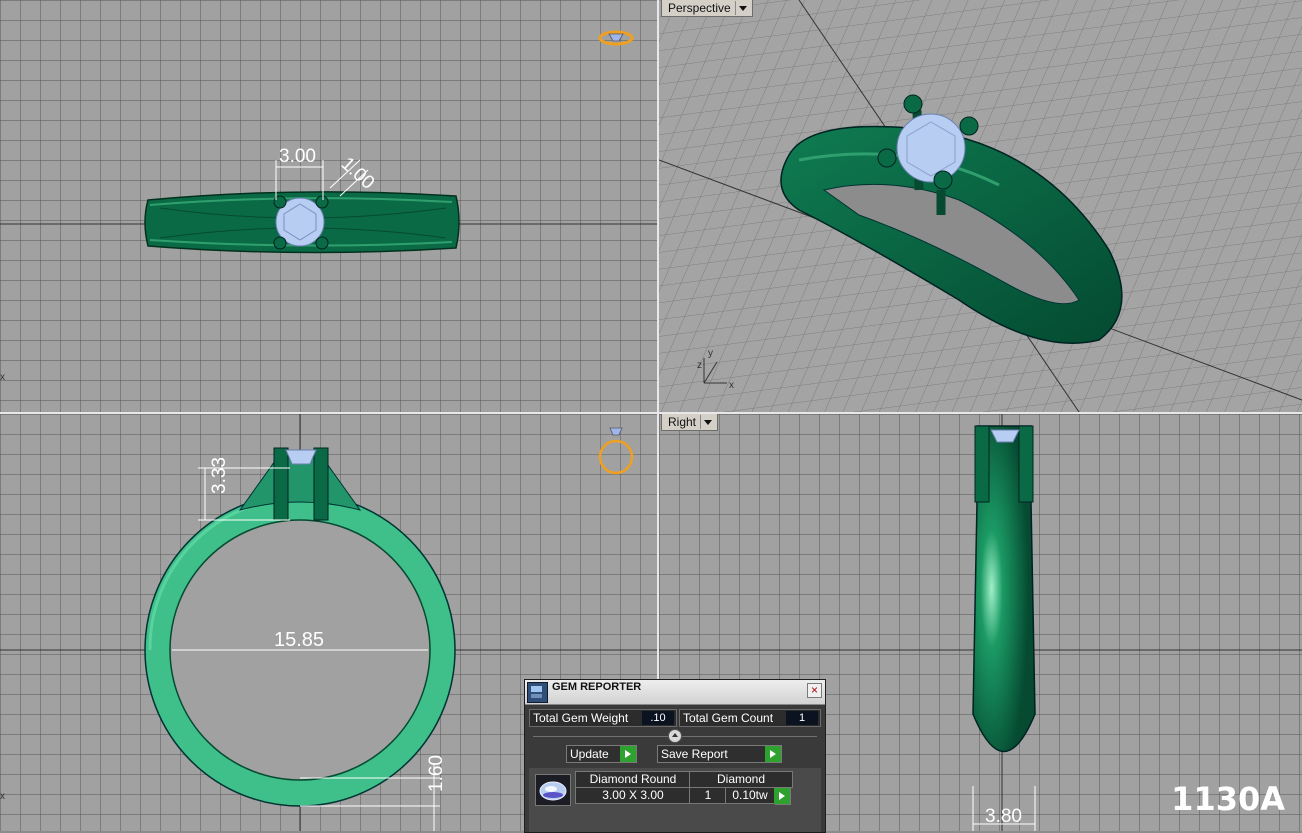 The image size is (1302, 833). What do you see at coordinates (699, 365) in the screenshot?
I see `svg-text: z` at bounding box center [699, 365].